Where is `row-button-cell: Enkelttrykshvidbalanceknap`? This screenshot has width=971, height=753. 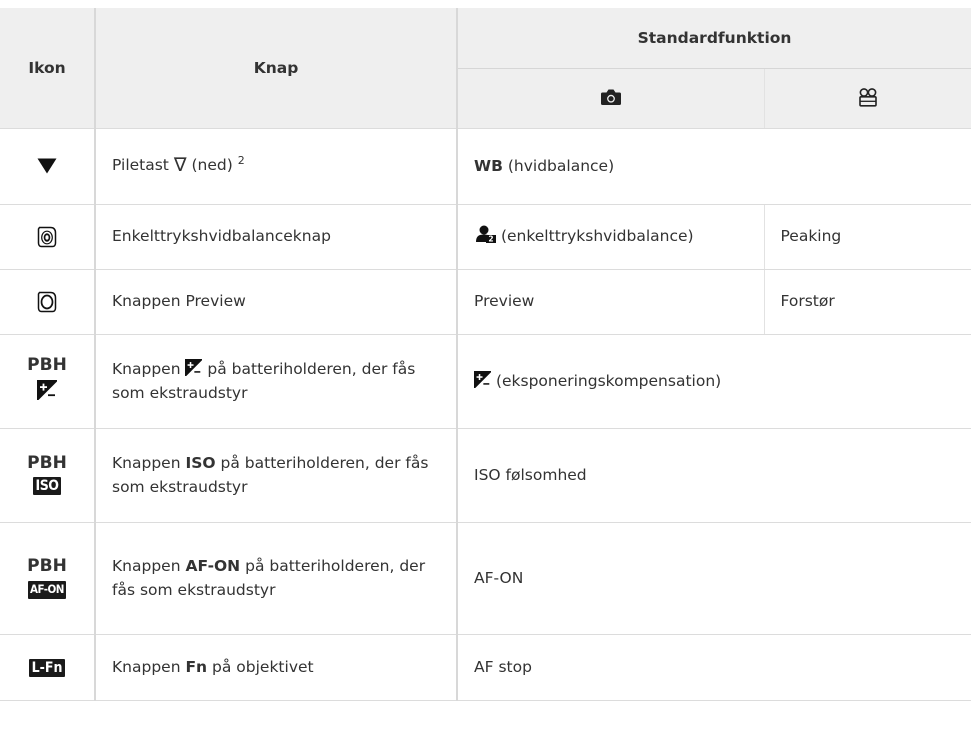
row-button-cell: Enkelttrykshvidbalanceknap is located at coordinates (275, 237).